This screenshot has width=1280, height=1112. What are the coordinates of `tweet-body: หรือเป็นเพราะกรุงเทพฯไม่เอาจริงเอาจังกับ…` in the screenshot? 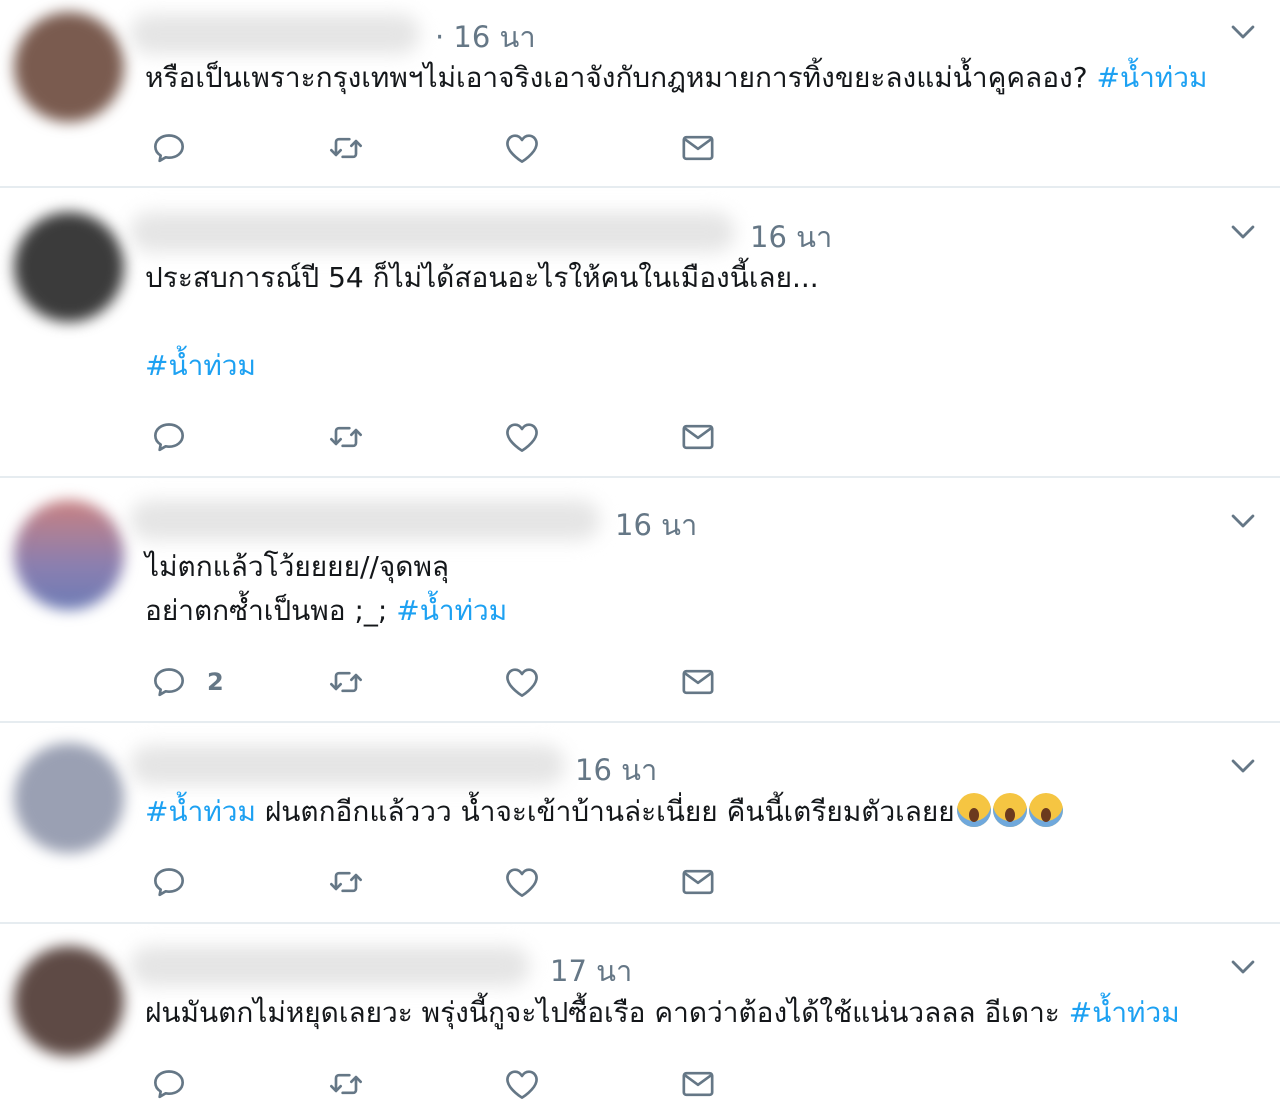 It's located at (616, 77).